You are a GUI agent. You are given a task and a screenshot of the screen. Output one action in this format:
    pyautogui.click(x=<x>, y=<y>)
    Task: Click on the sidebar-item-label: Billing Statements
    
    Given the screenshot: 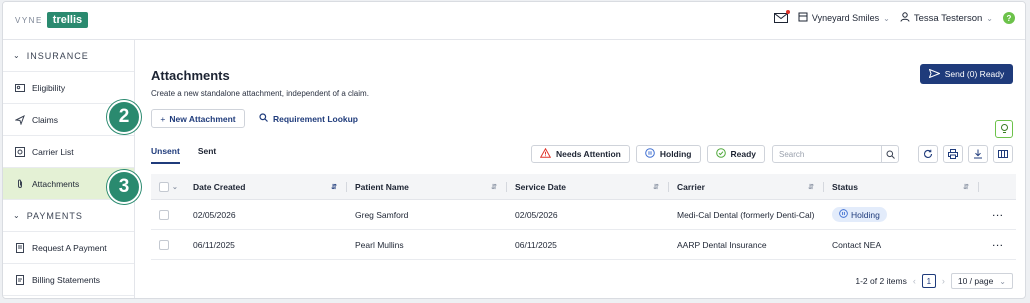 What is the action you would take?
    pyautogui.click(x=66, y=279)
    